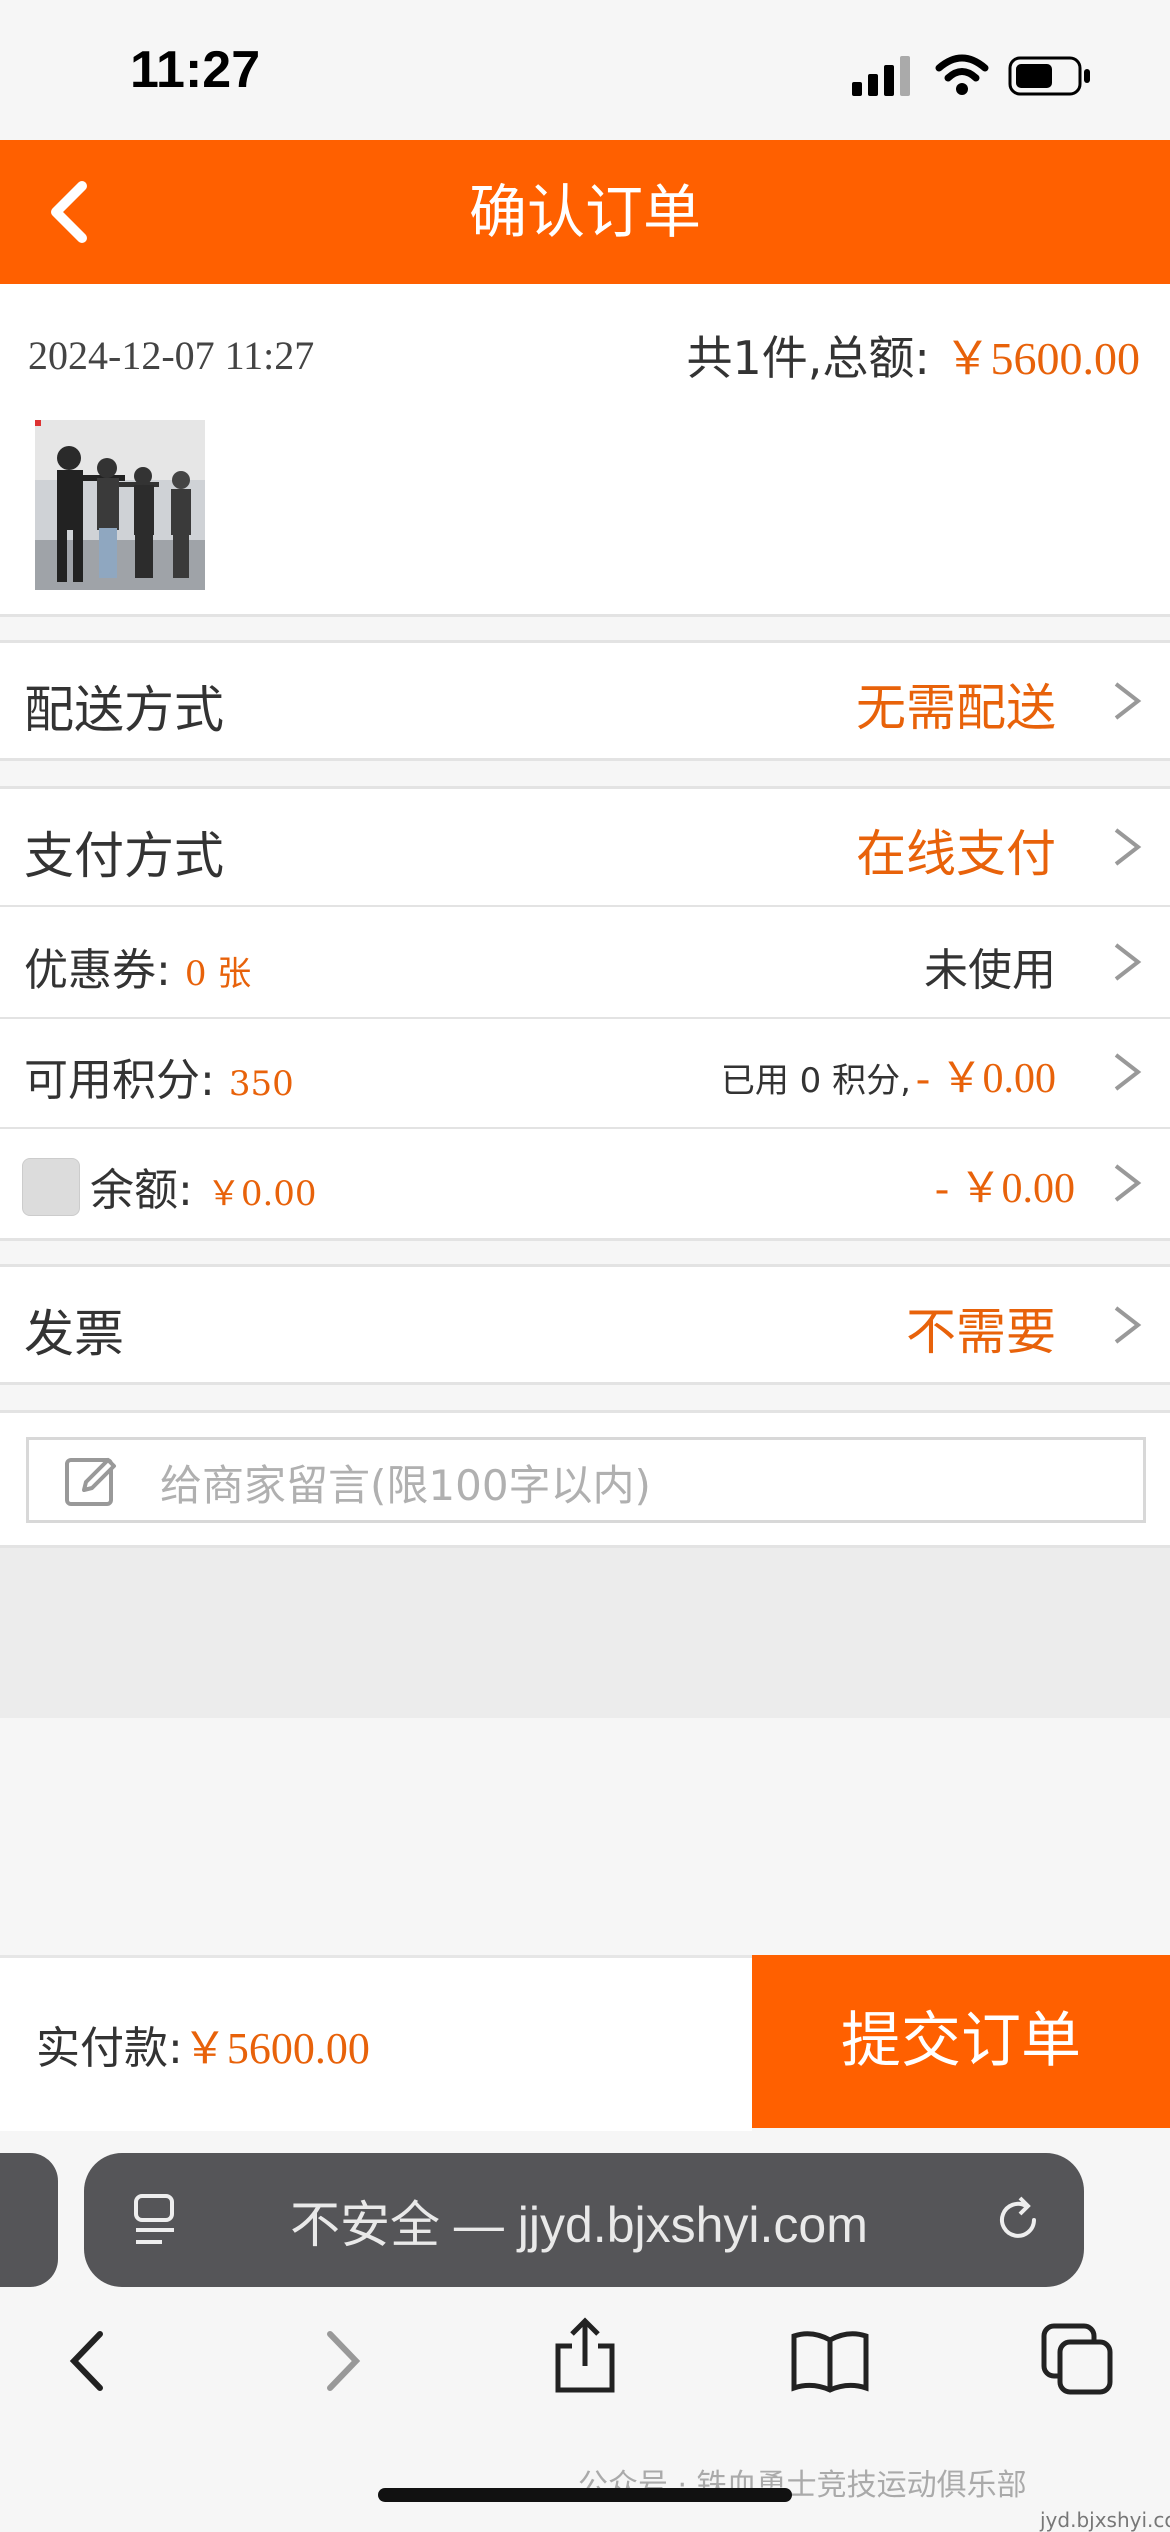 This screenshot has width=1170, height=2532. What do you see at coordinates (585, 2495) in the screenshot?
I see `home-indicator` at bounding box center [585, 2495].